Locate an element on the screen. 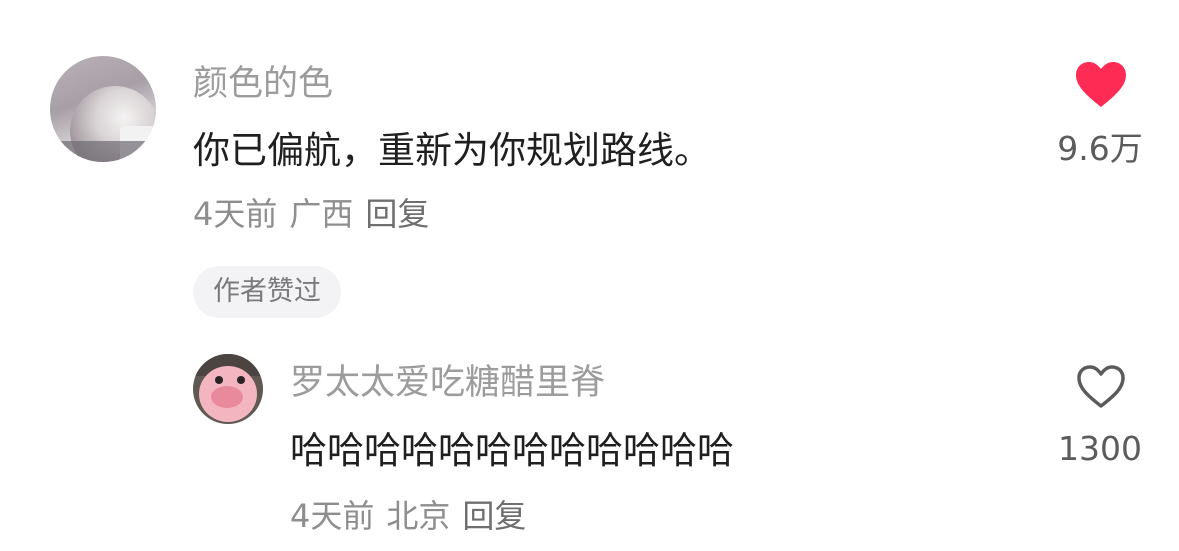 The image size is (1179, 551). comment-time: 4天前 is located at coordinates (235, 214).